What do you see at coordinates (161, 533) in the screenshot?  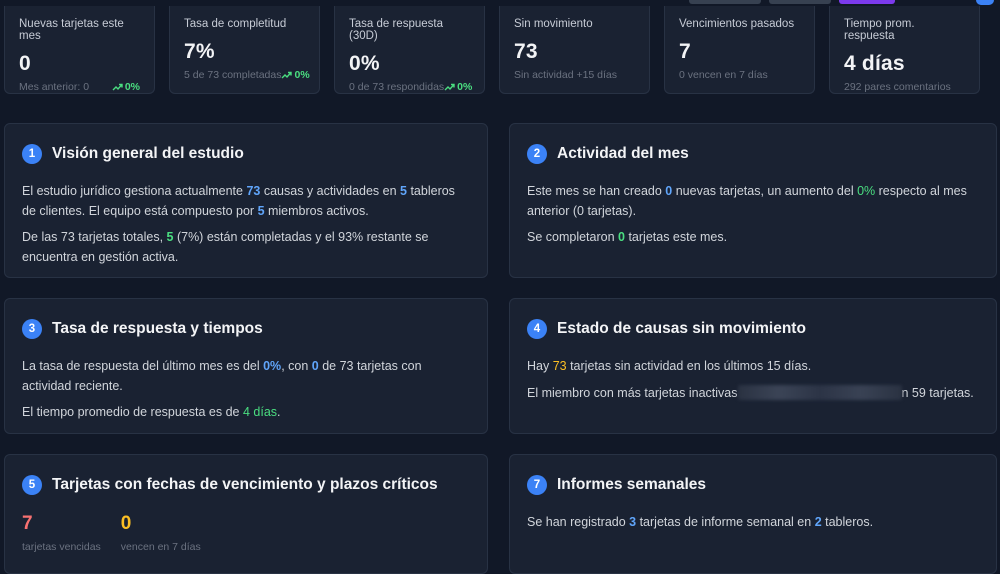 I see `due-soon-stat: 0 vencen en 7 días` at bounding box center [161, 533].